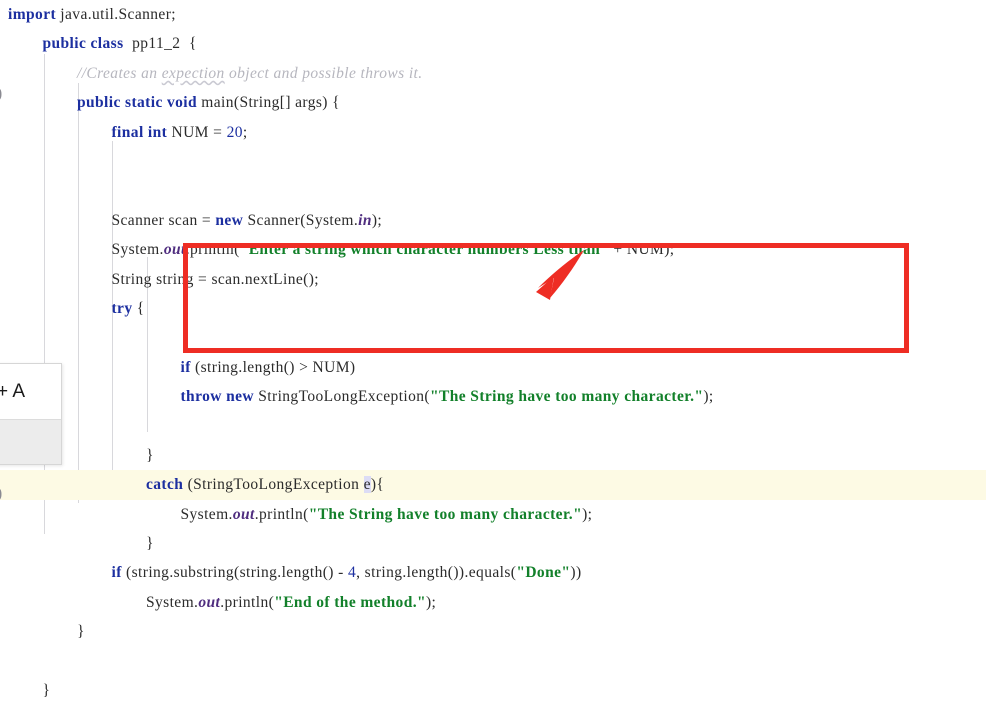 The height and width of the screenshot is (705, 986). What do you see at coordinates (493, 308) in the screenshot?
I see `line-try: try {` at bounding box center [493, 308].